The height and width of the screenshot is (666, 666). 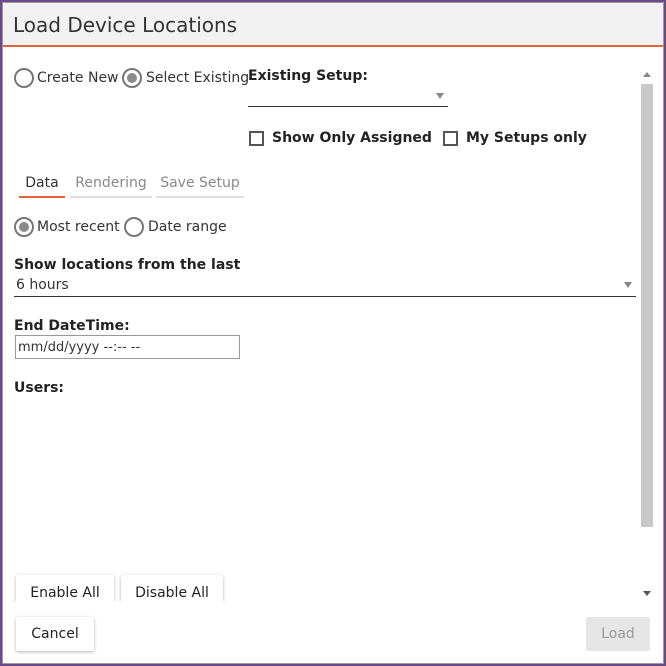 What do you see at coordinates (72, 326) in the screenshot?
I see `end-datetime-label: End DateTime:` at bounding box center [72, 326].